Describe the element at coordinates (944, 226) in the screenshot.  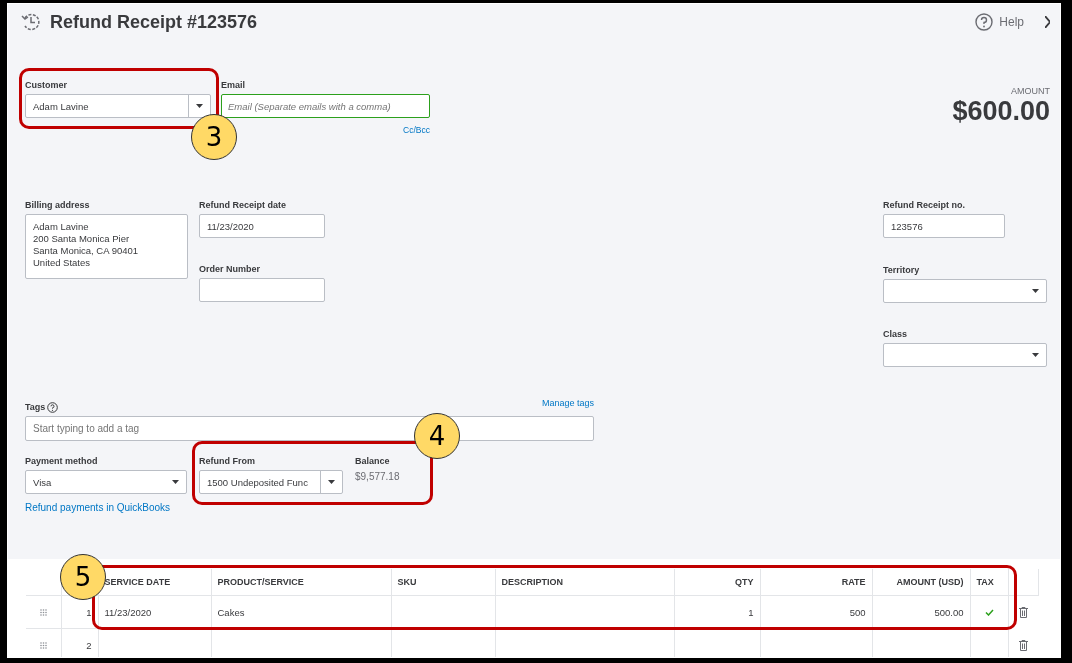
I see `receipt-number-field: 123576` at that location.